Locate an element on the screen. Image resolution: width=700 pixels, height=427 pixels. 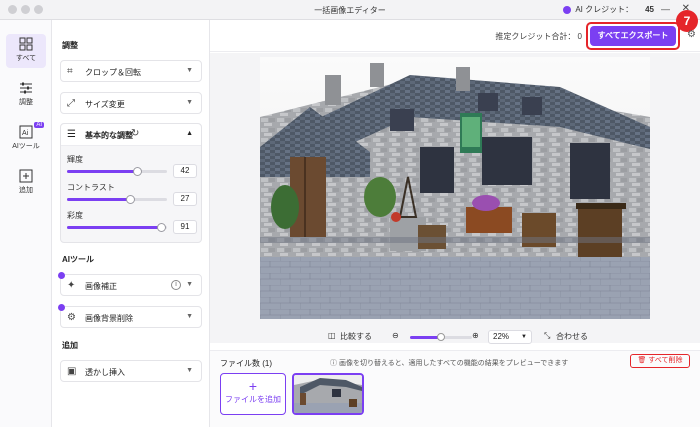
plus-icon: + is located at coordinates (253, 386).